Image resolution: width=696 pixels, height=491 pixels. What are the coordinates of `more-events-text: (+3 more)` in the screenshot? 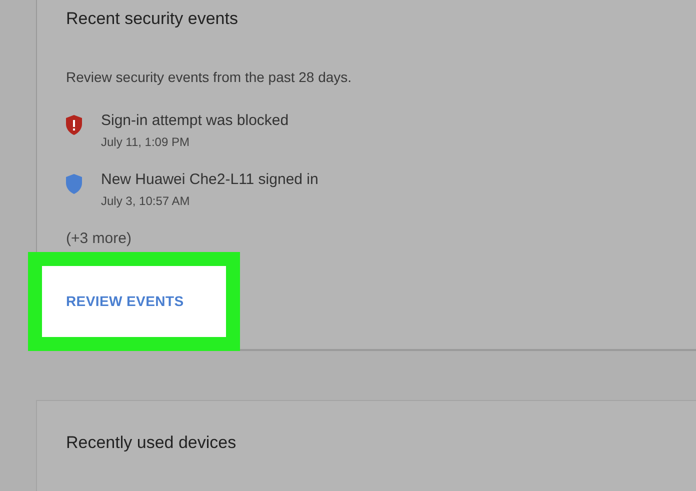 It's located at (99, 239).